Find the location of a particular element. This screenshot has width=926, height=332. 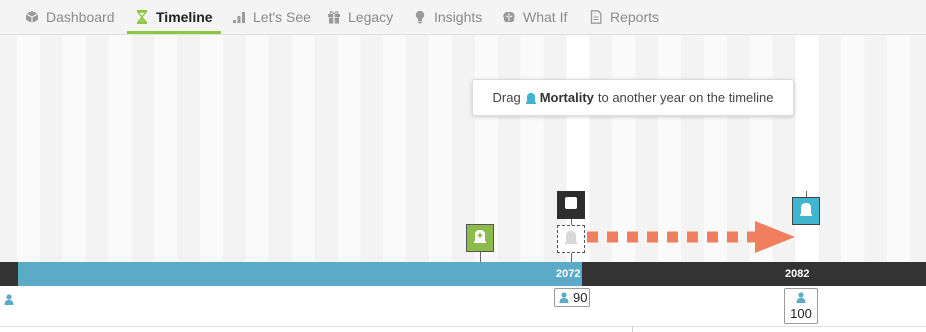

mortality-ghost-placeholder is located at coordinates (571, 239).